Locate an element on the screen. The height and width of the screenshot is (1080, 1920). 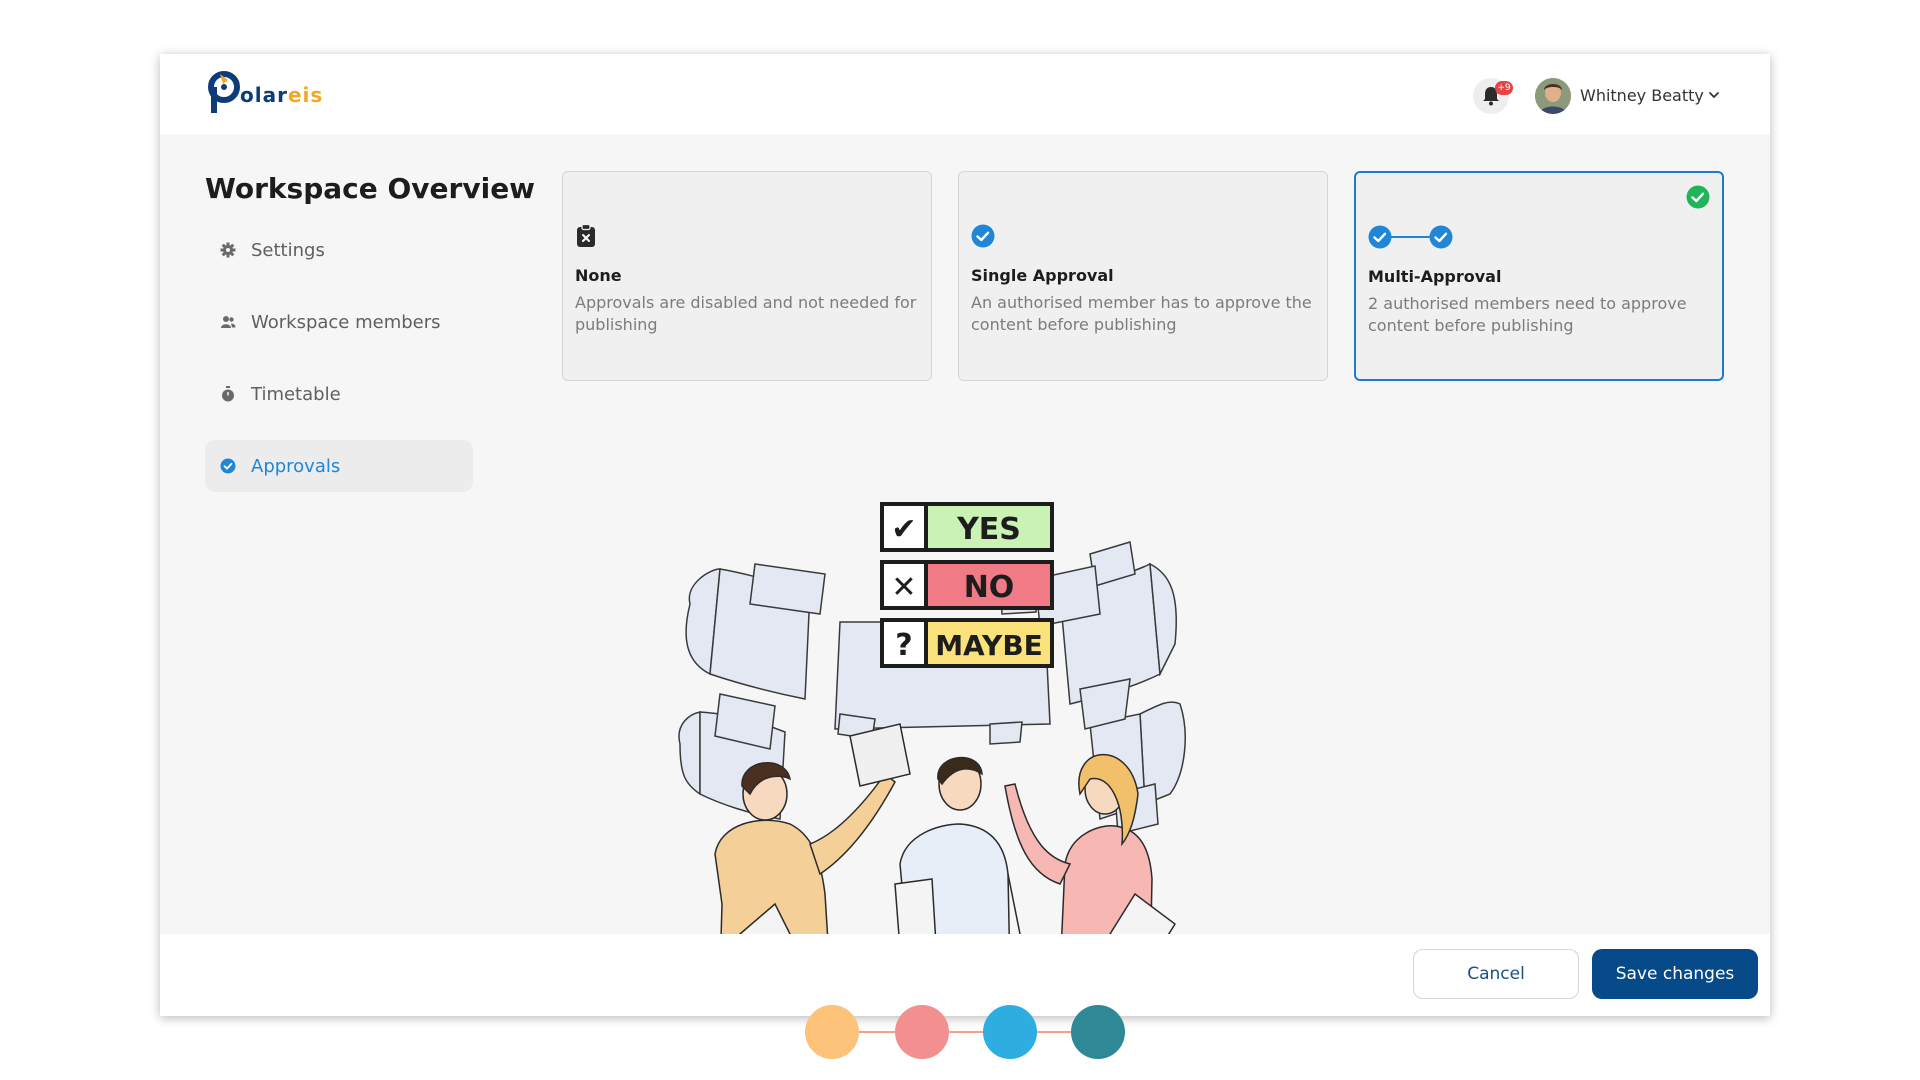
sidebar-item-timetable: Timetable is located at coordinates (339, 394).